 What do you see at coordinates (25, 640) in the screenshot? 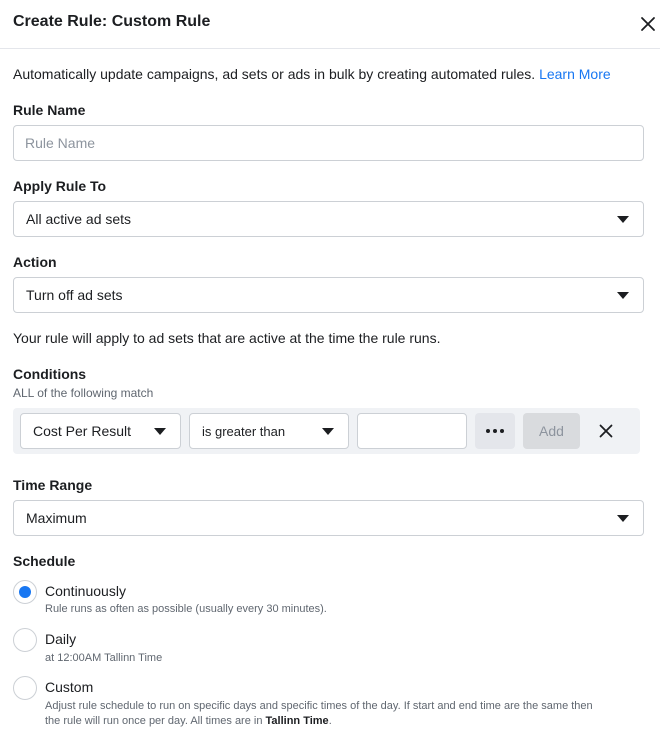
I see `schedule-daily-radio` at bounding box center [25, 640].